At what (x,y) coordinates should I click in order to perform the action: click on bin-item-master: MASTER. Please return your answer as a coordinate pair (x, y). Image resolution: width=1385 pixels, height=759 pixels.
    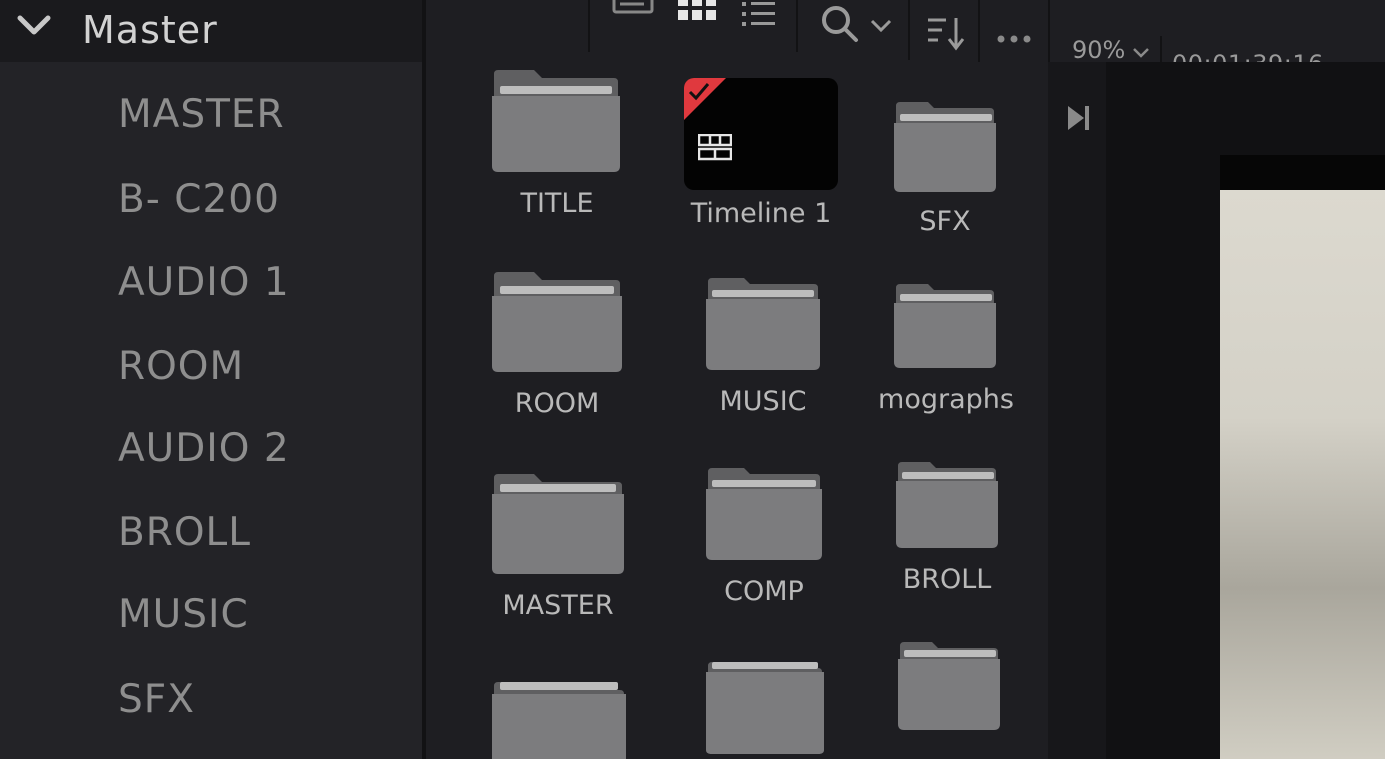
    Looking at the image, I should click on (201, 114).